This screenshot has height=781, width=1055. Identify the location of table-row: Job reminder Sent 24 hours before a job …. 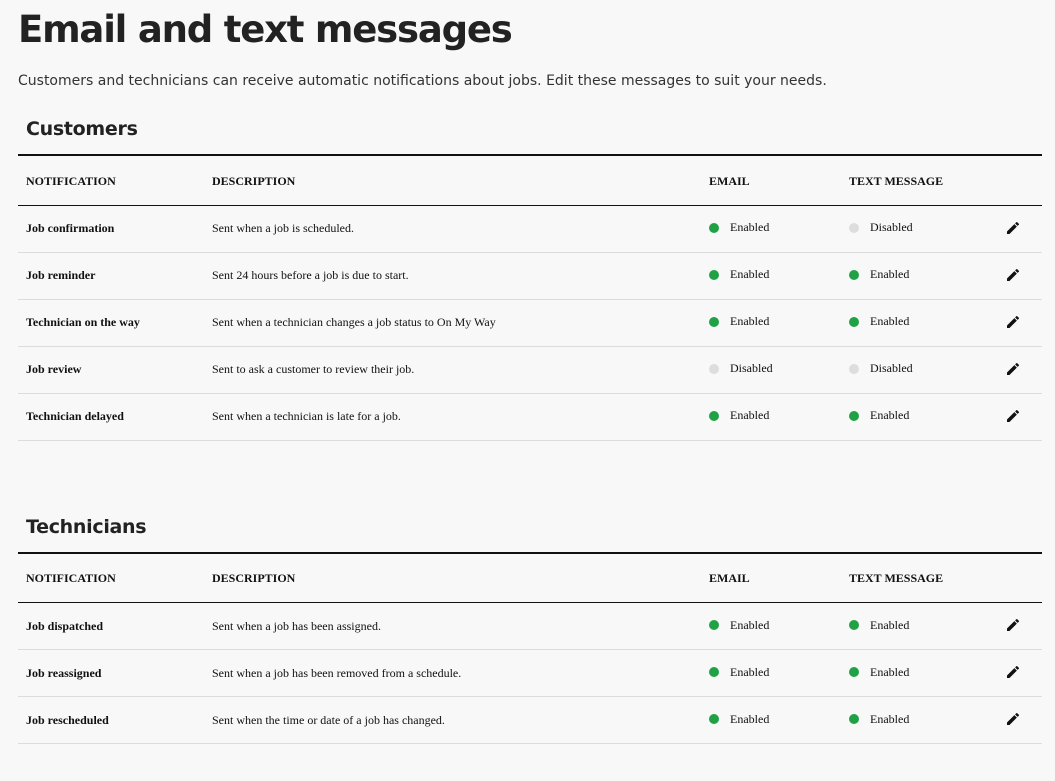
(530, 275).